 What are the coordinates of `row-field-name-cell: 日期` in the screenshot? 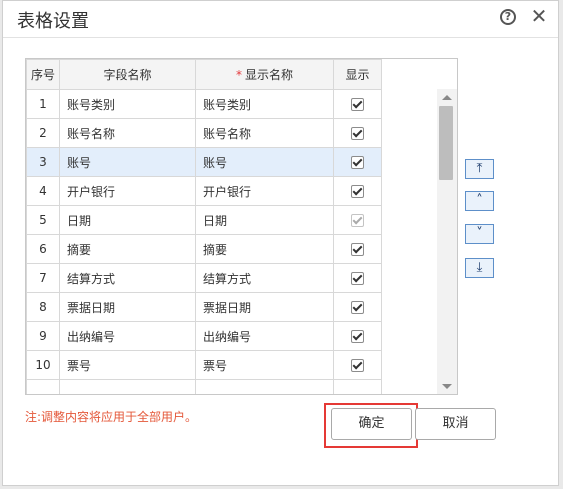 It's located at (127, 220).